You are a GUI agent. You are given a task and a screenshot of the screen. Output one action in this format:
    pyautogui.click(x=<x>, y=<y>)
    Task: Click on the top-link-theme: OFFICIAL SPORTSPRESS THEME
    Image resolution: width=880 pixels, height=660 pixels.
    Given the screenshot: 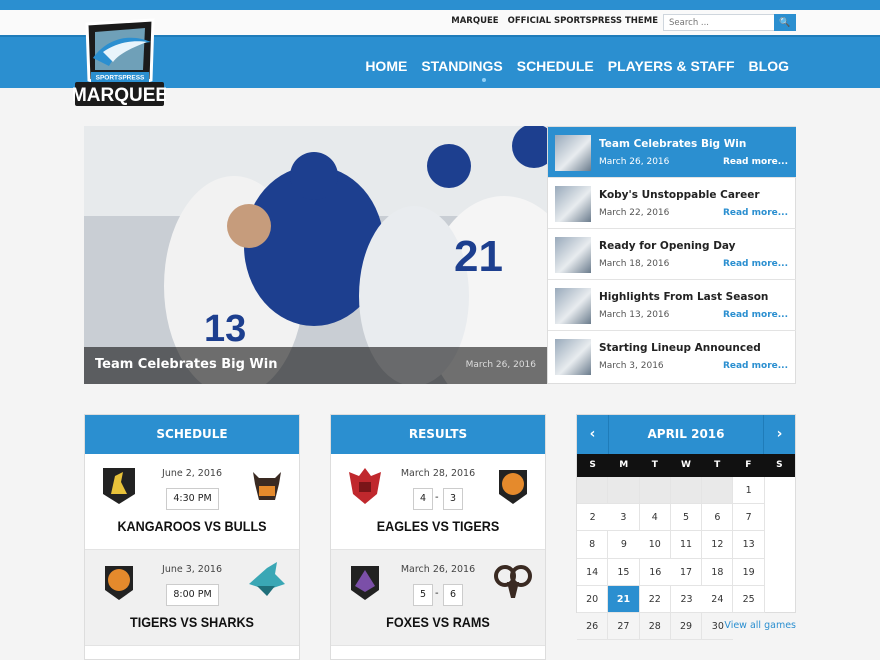 What is the action you would take?
    pyautogui.click(x=583, y=21)
    